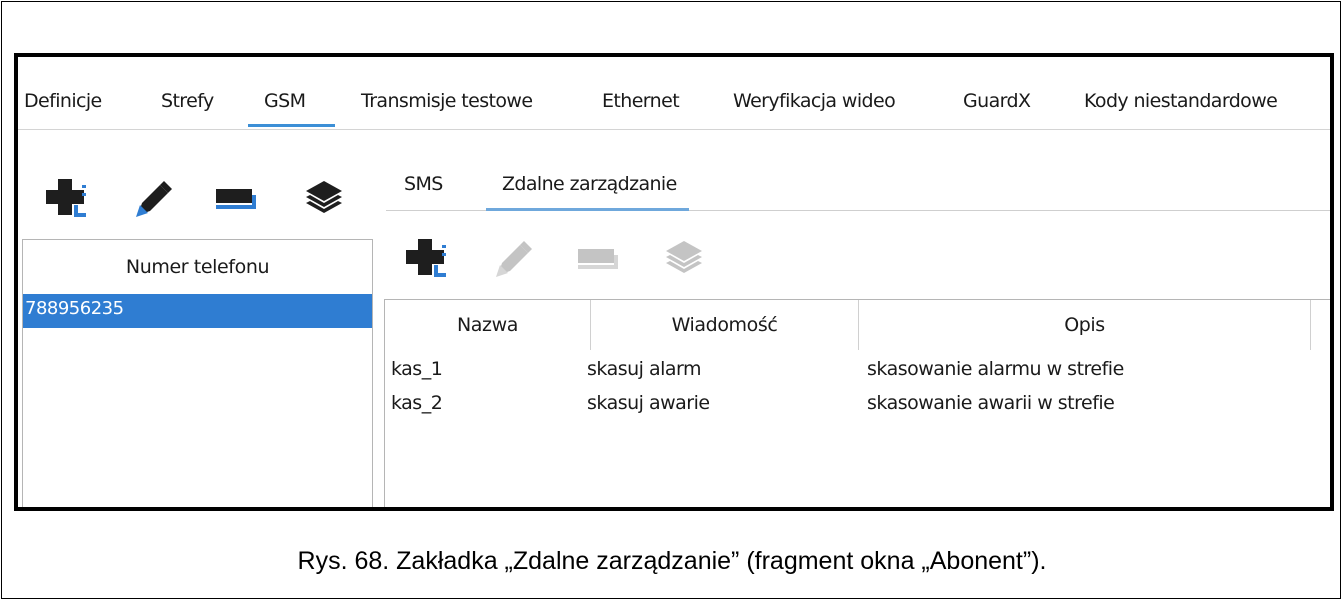  What do you see at coordinates (995, 369) in the screenshot?
I see `cell-opis: skasowanie alarmu w strefie` at bounding box center [995, 369].